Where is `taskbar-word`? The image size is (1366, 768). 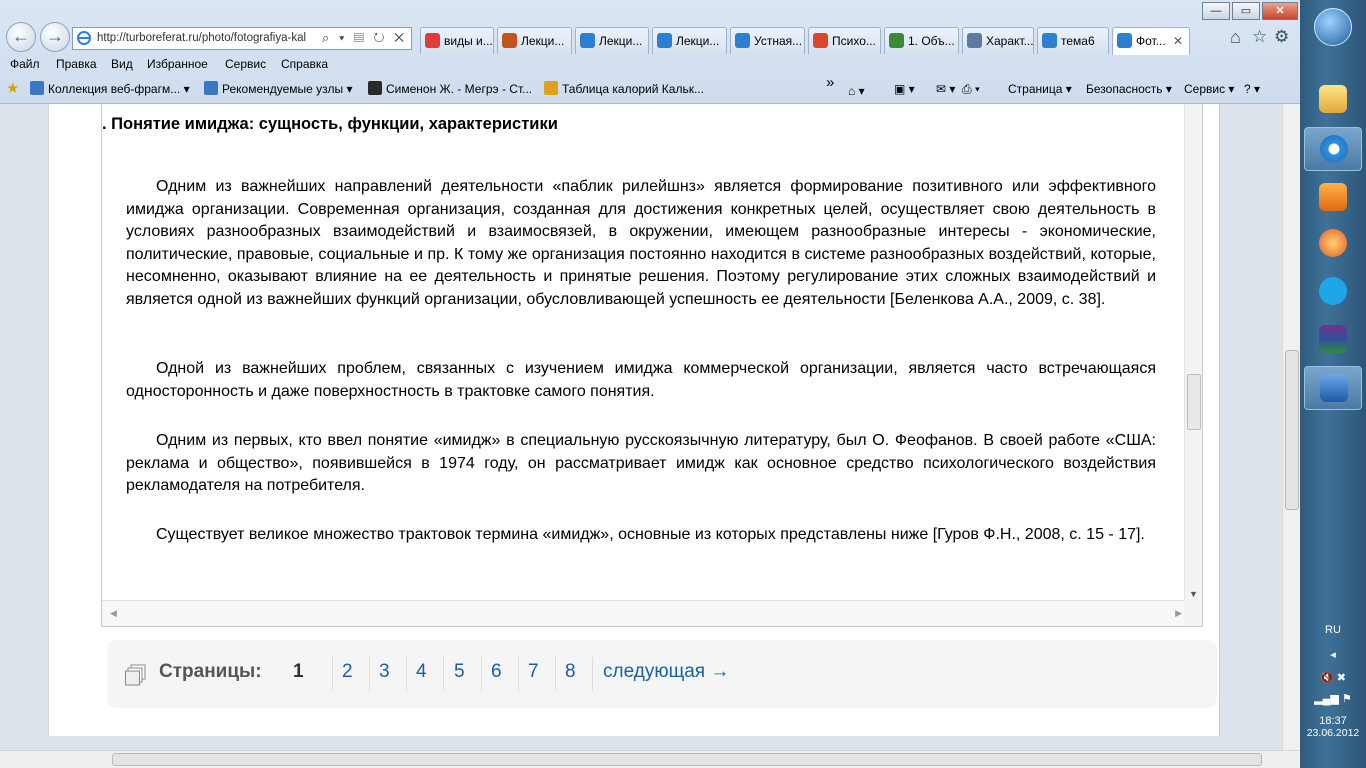 taskbar-word is located at coordinates (1333, 388).